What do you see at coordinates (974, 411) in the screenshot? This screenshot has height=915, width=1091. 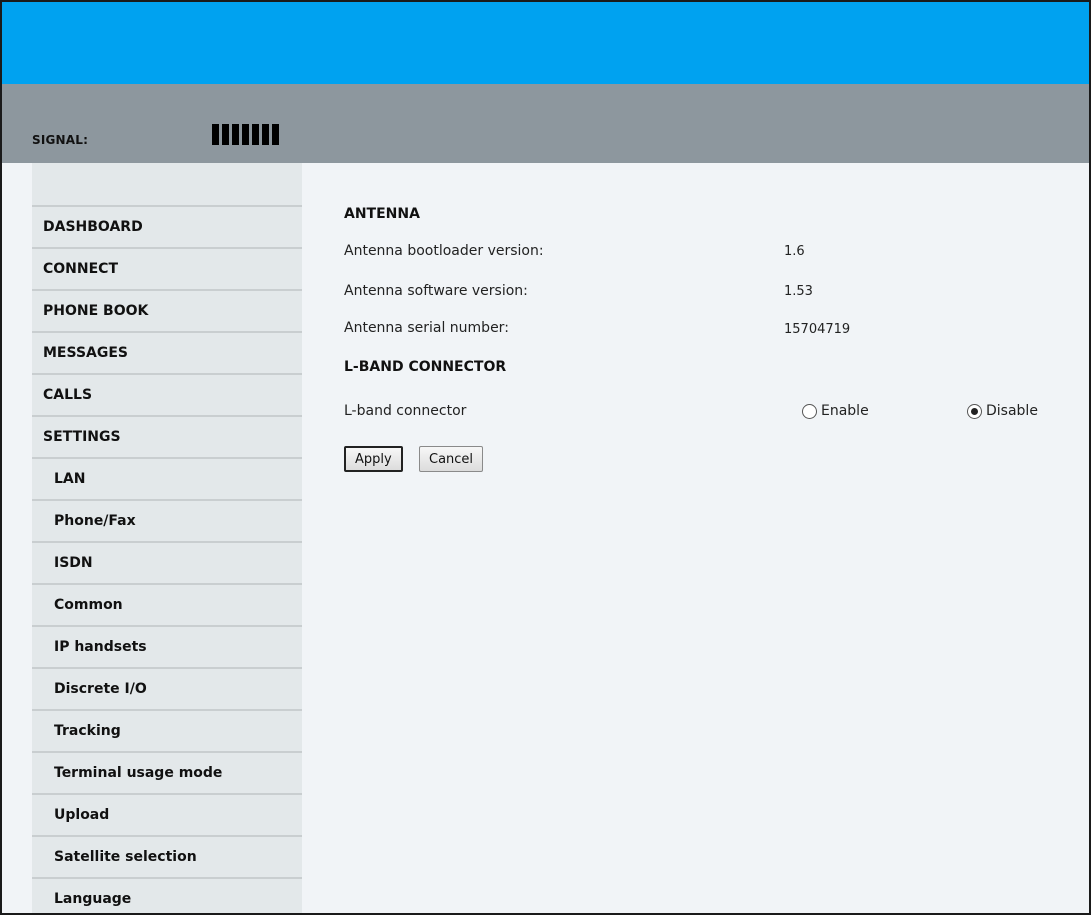 I see `disable-radio` at bounding box center [974, 411].